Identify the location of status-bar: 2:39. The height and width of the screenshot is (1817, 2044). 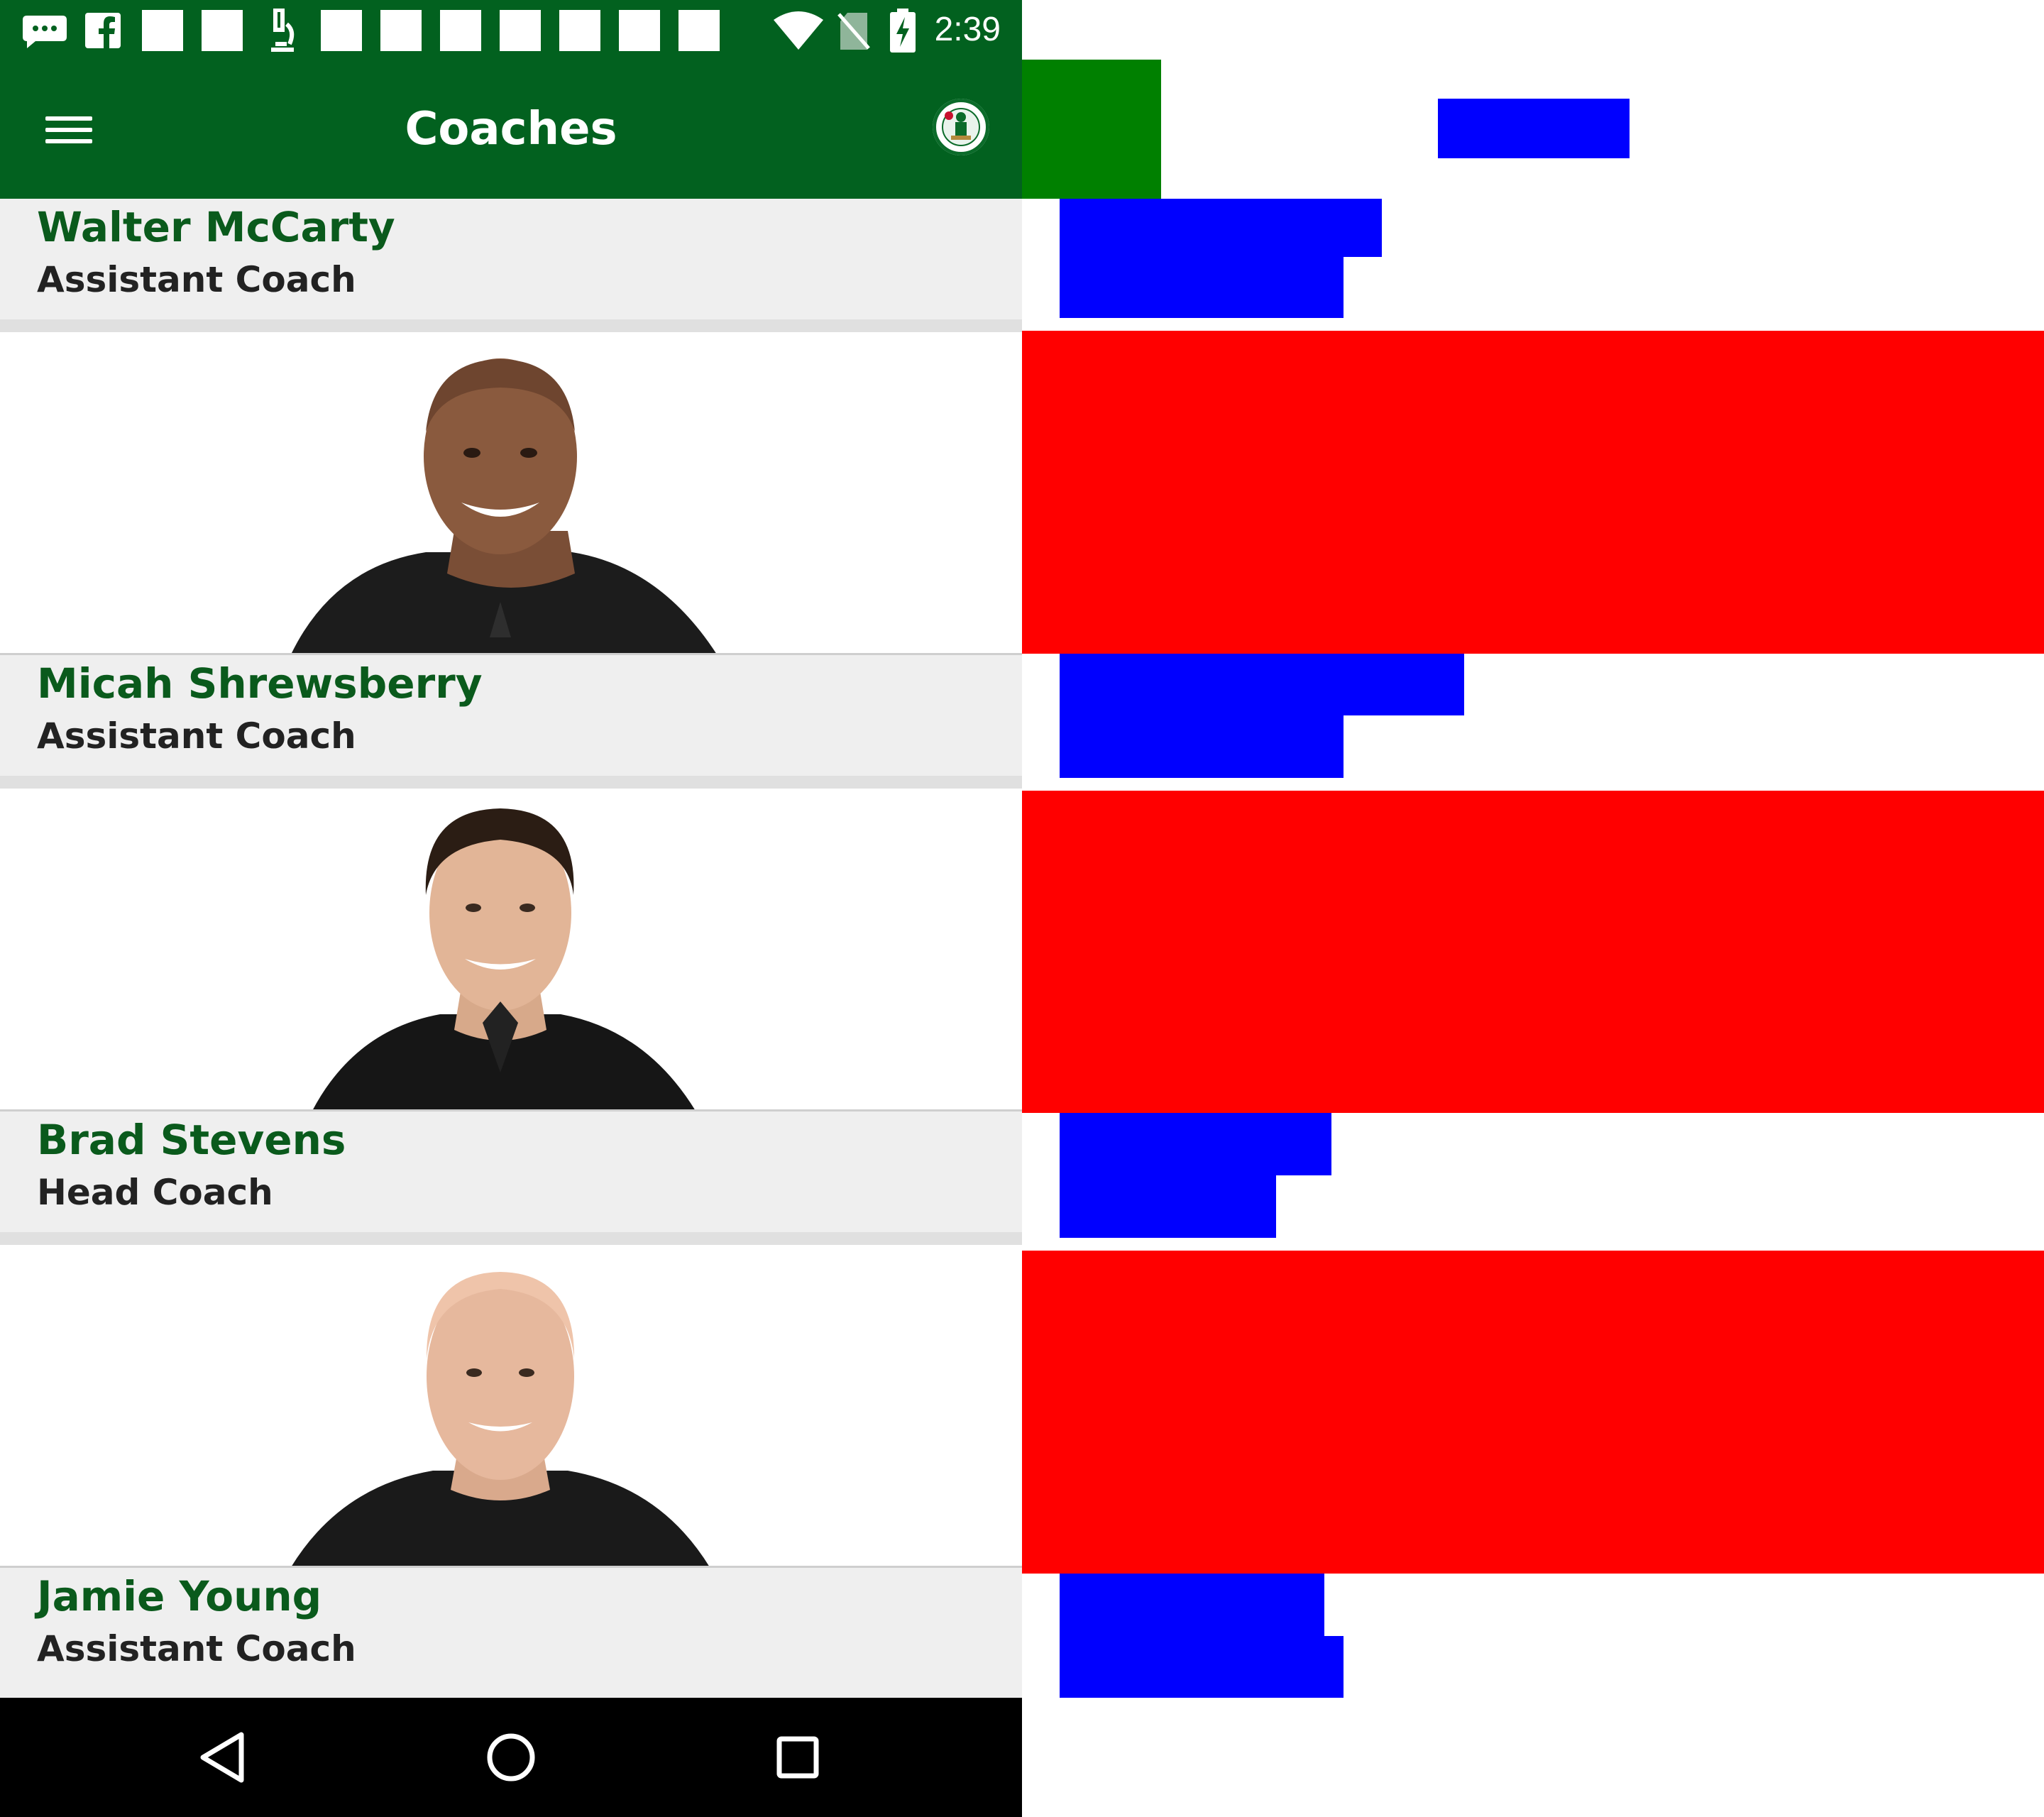
(511, 30).